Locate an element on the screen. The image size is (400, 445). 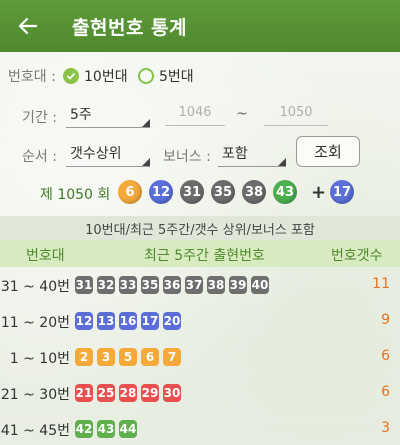
number-chip: 42 is located at coordinates (84, 429).